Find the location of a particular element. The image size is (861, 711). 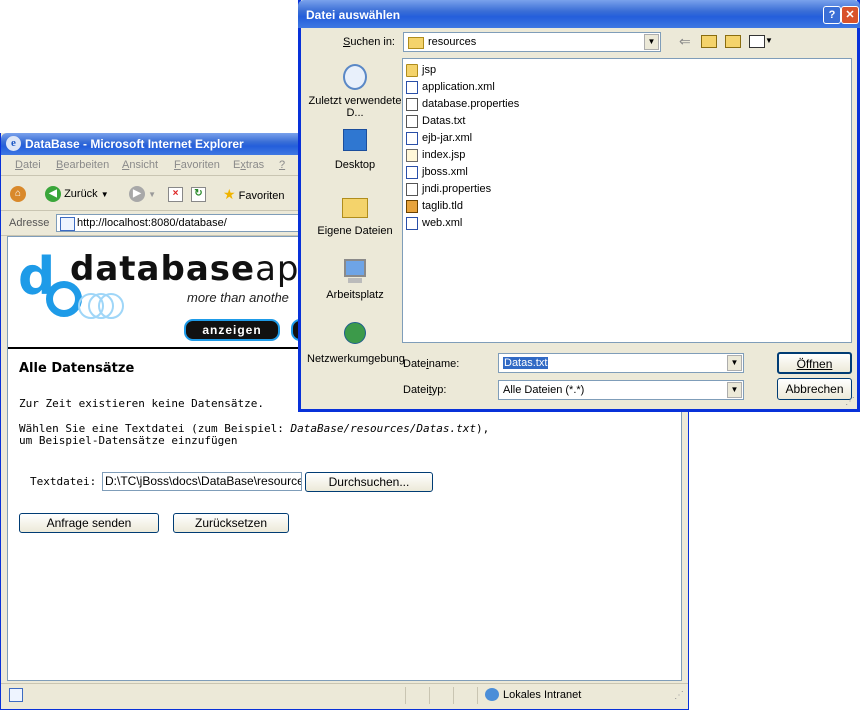

textfile-label: Textdatei: is located at coordinates (63, 481).